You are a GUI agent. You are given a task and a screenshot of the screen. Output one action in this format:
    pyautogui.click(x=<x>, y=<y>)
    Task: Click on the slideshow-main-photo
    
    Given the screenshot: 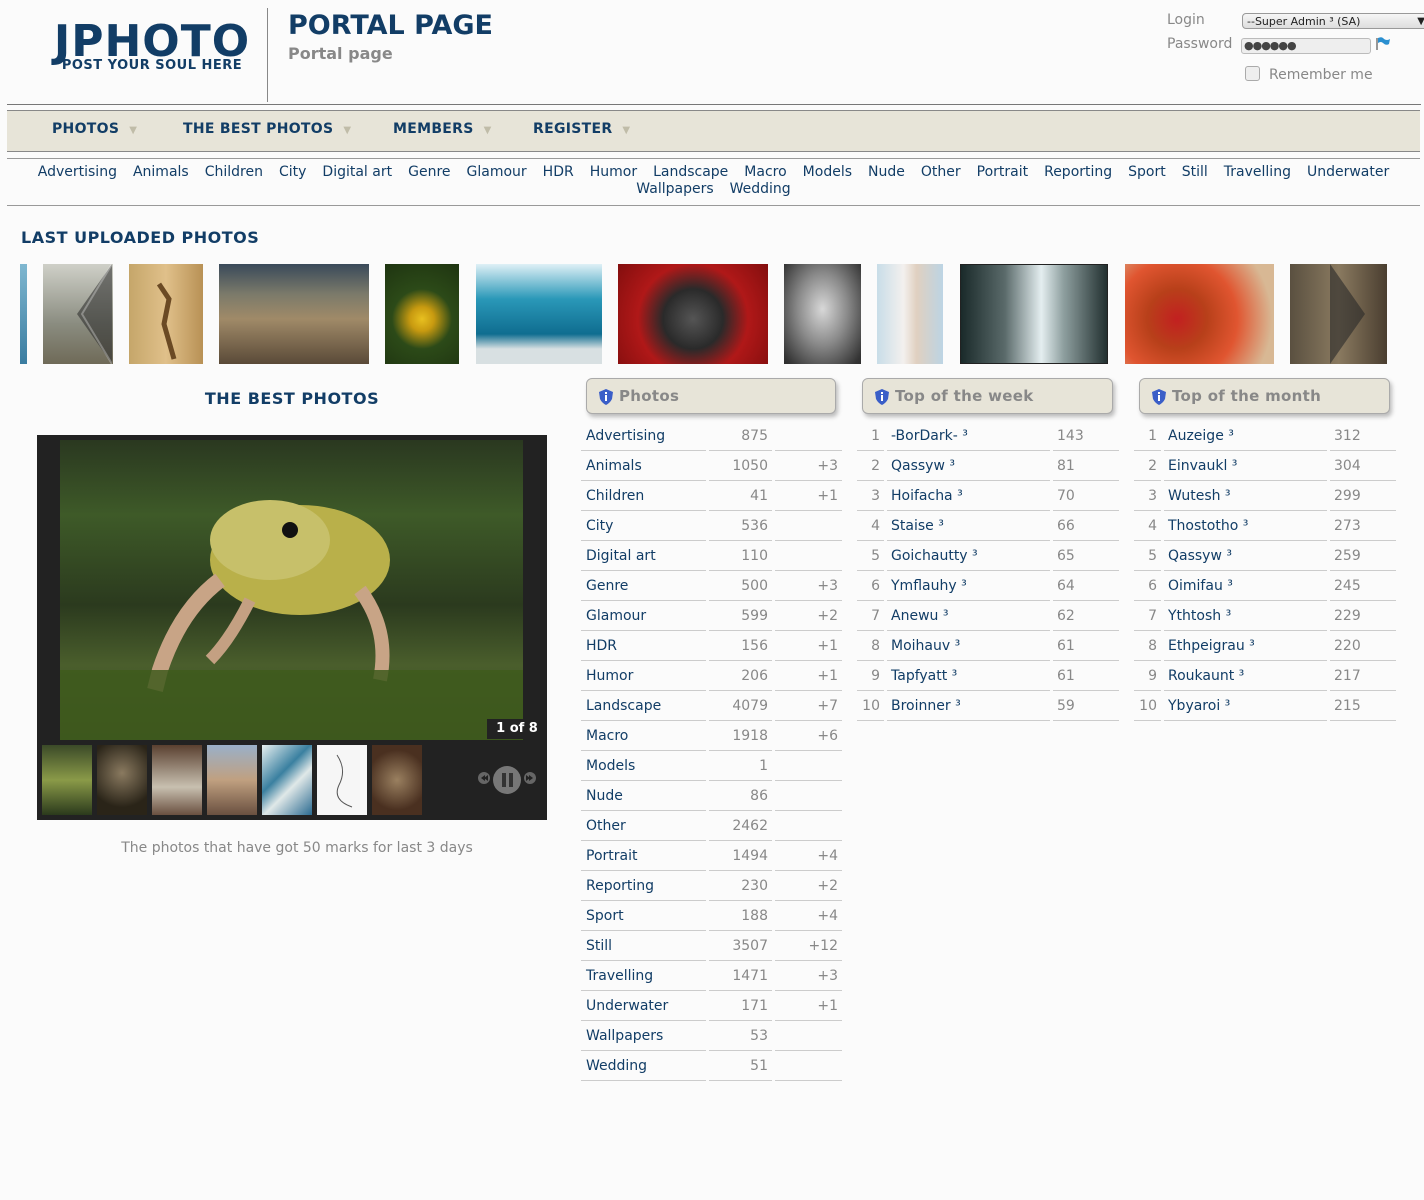 What is the action you would take?
    pyautogui.click(x=291, y=590)
    